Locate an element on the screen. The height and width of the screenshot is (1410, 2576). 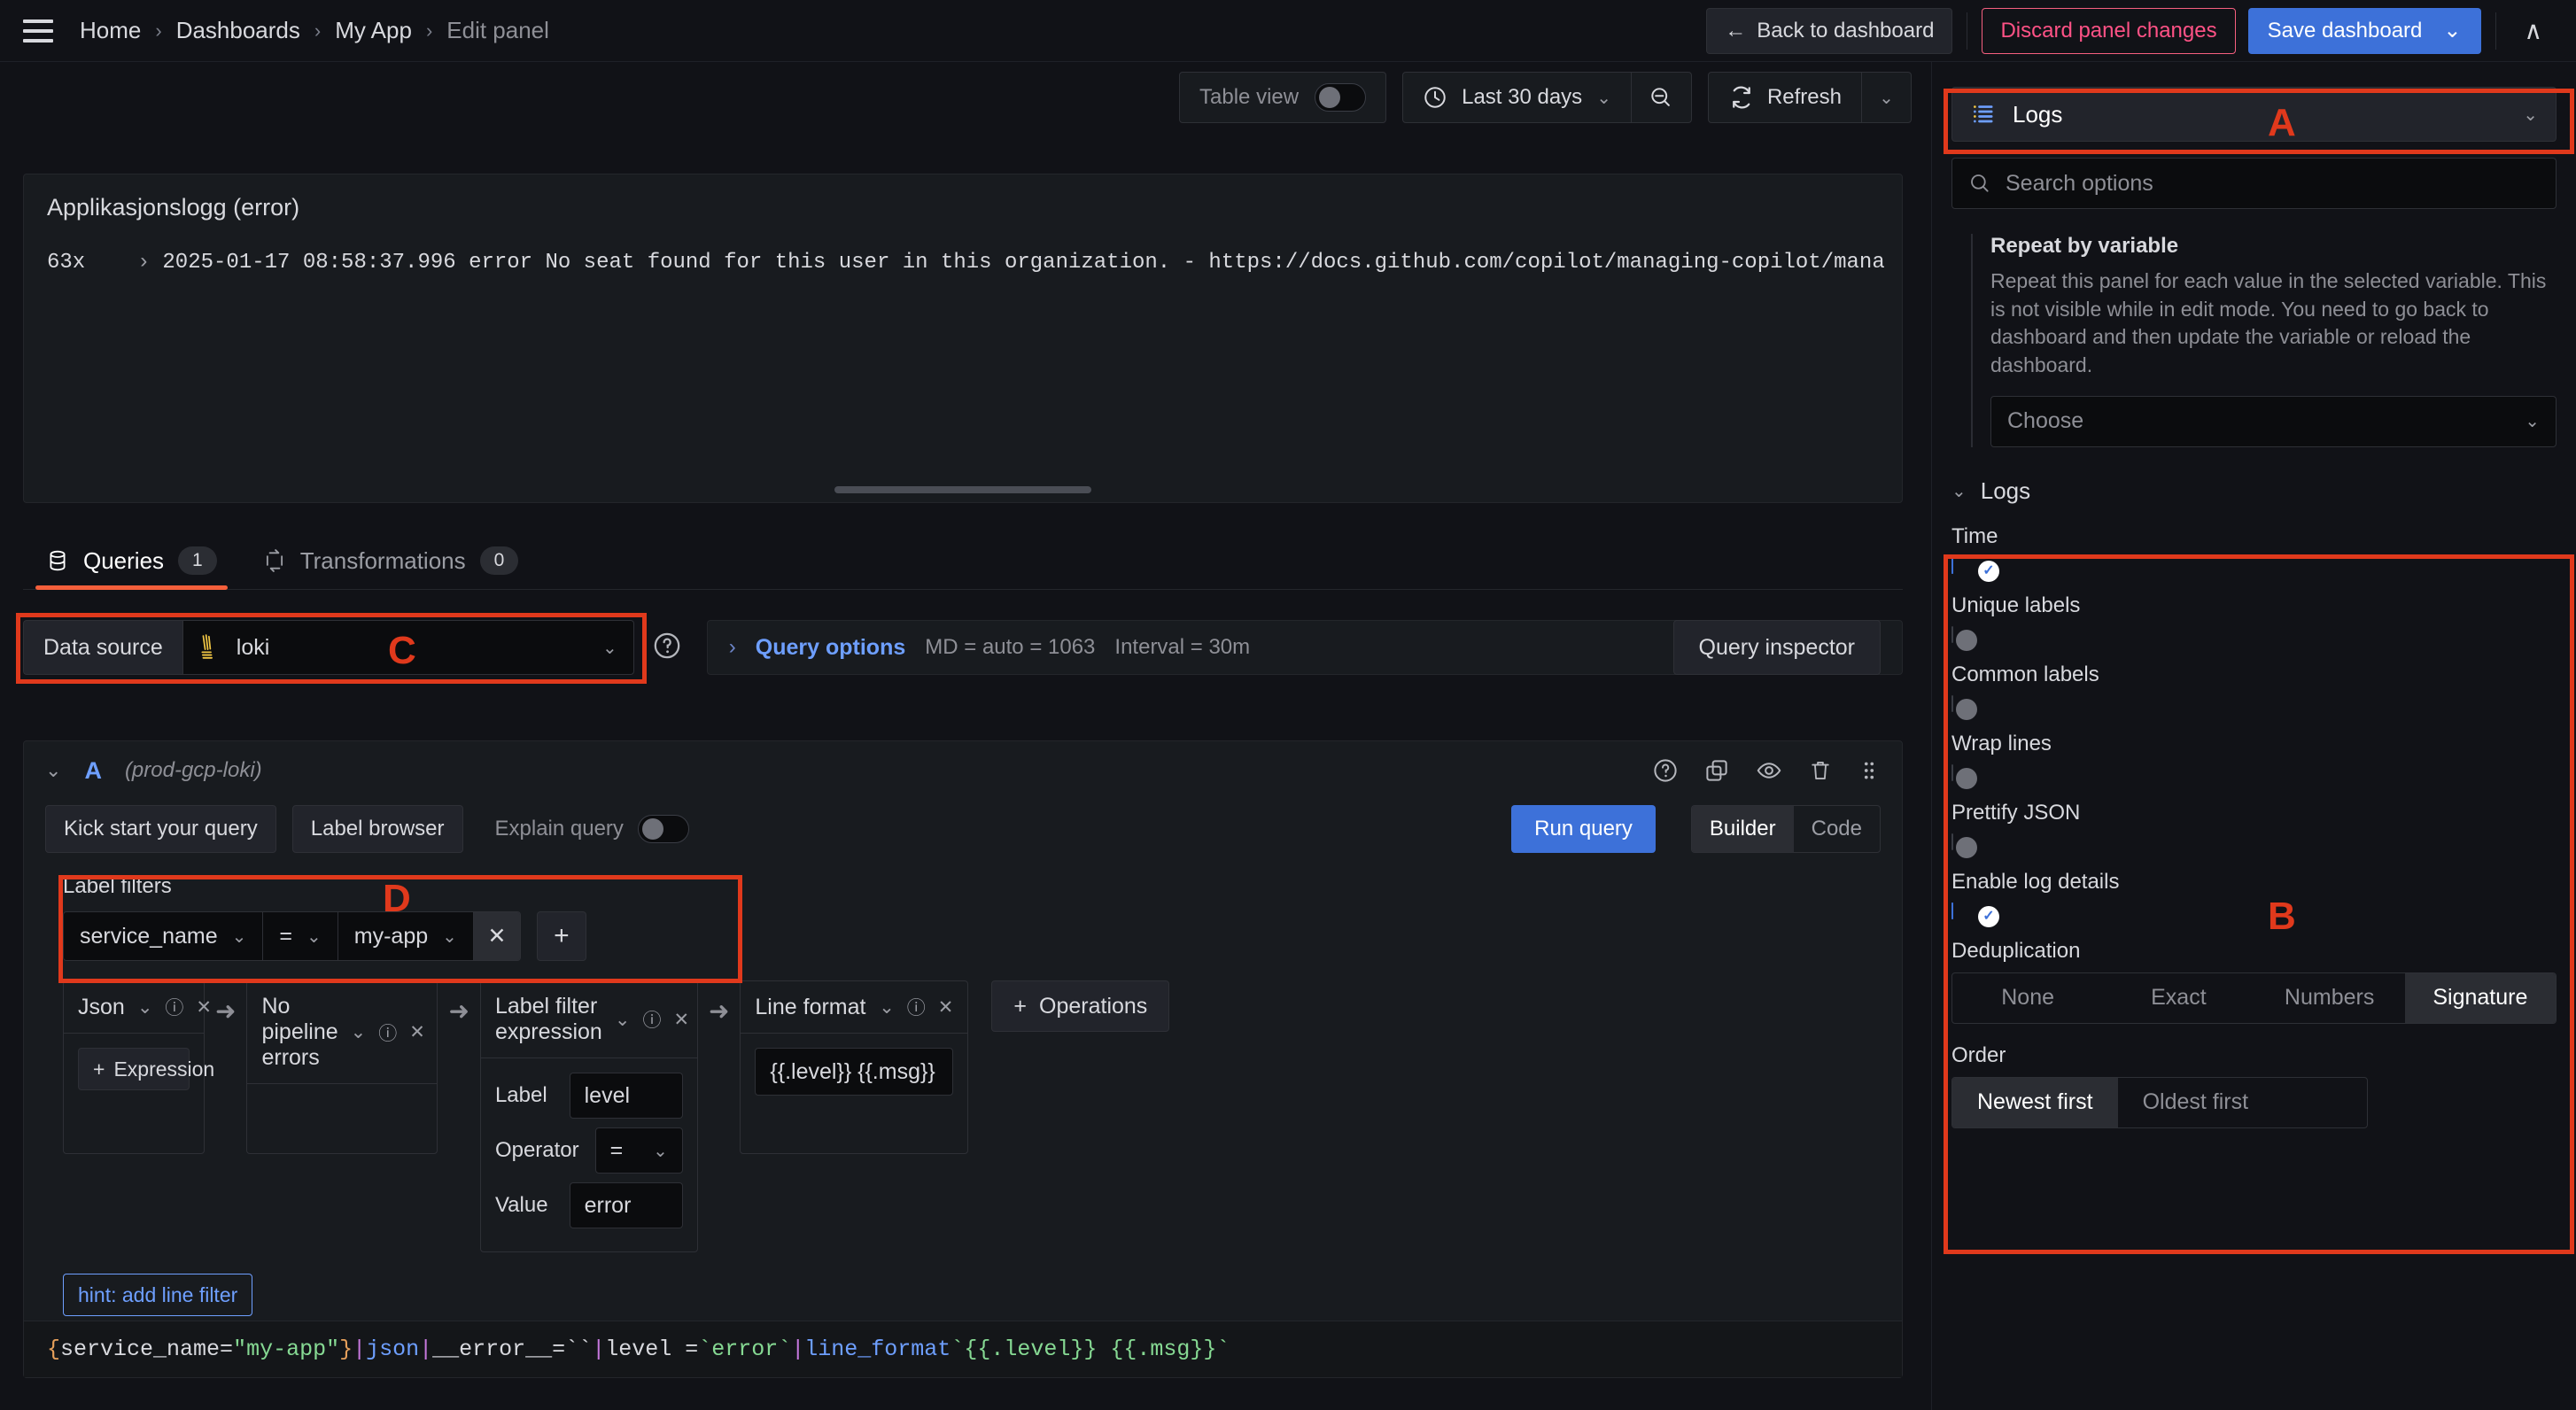
label-field-row: Label level is located at coordinates (589, 1096).